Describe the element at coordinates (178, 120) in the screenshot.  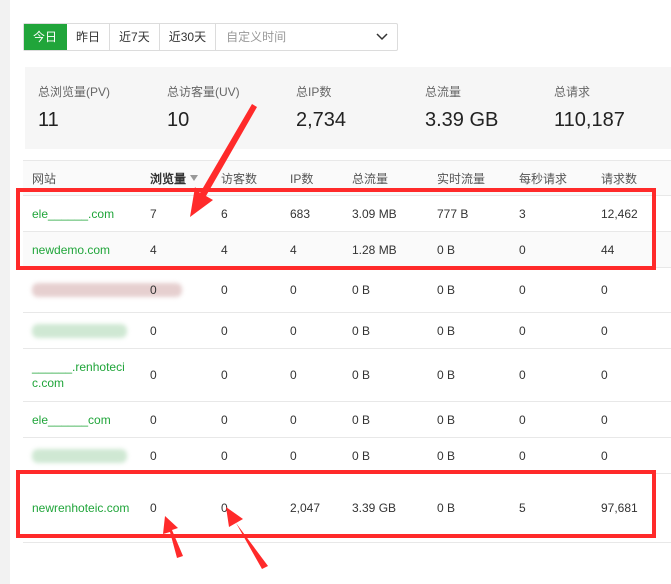
I see `stat-uv-value: 10` at that location.